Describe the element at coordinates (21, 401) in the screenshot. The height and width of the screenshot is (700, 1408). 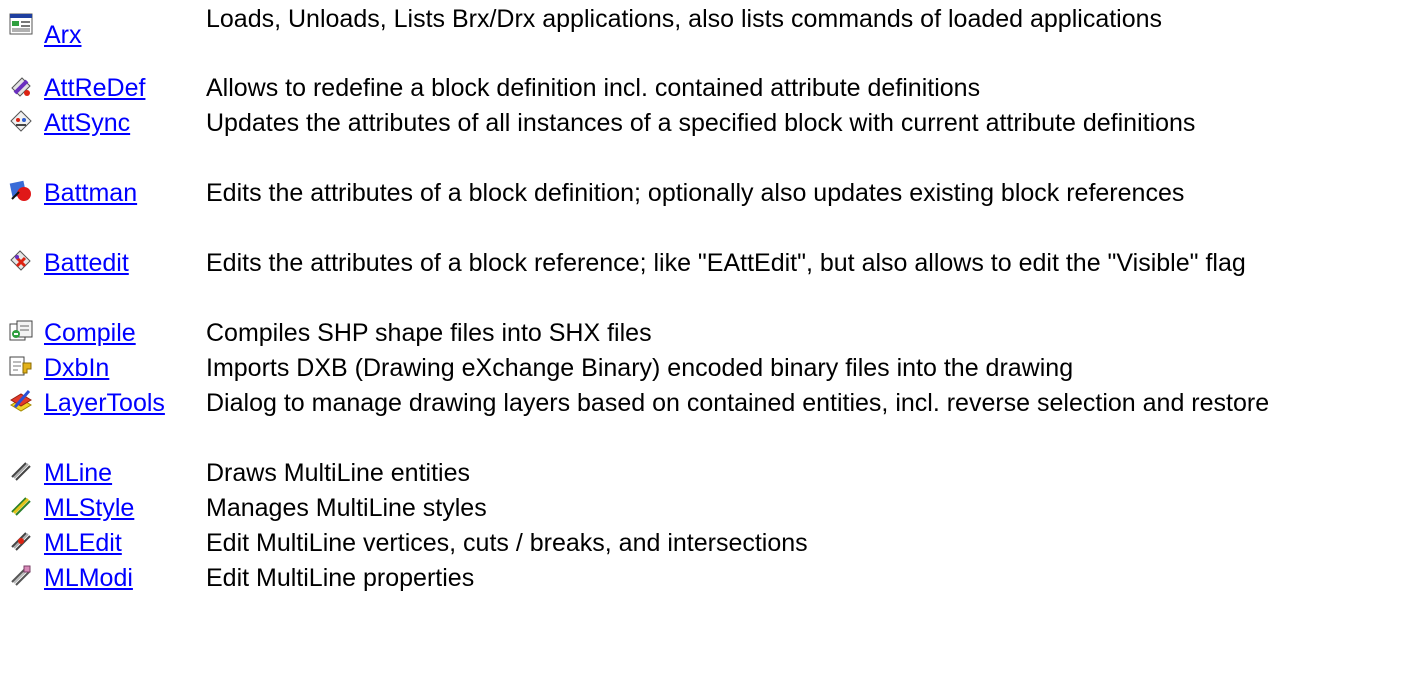
I see `layer-tools-icon` at that location.